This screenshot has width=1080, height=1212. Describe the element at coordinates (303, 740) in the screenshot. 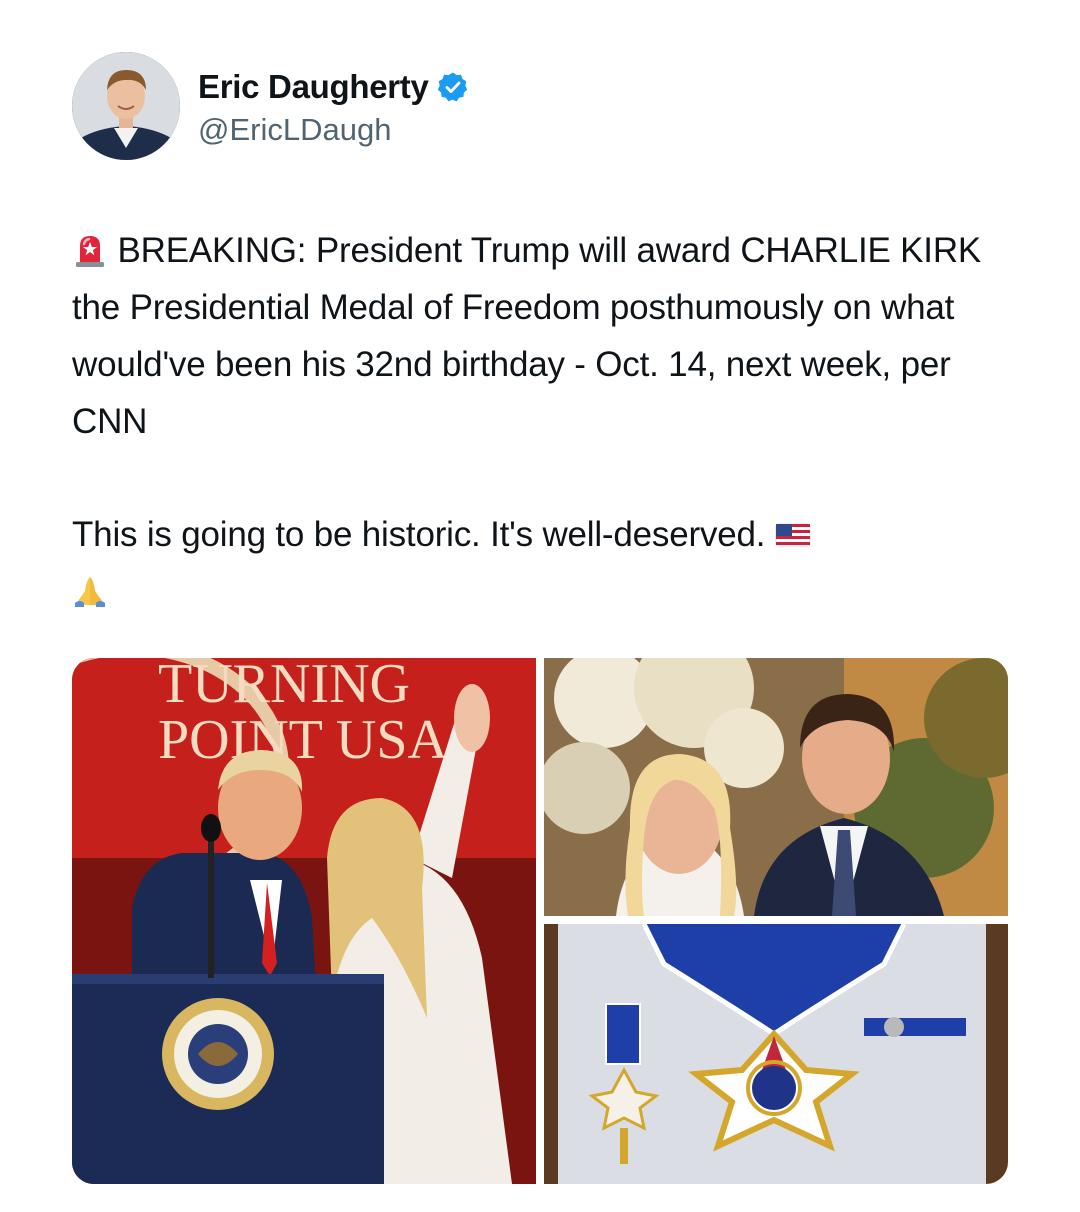

I see `sign-line-2: POINT USA` at that location.